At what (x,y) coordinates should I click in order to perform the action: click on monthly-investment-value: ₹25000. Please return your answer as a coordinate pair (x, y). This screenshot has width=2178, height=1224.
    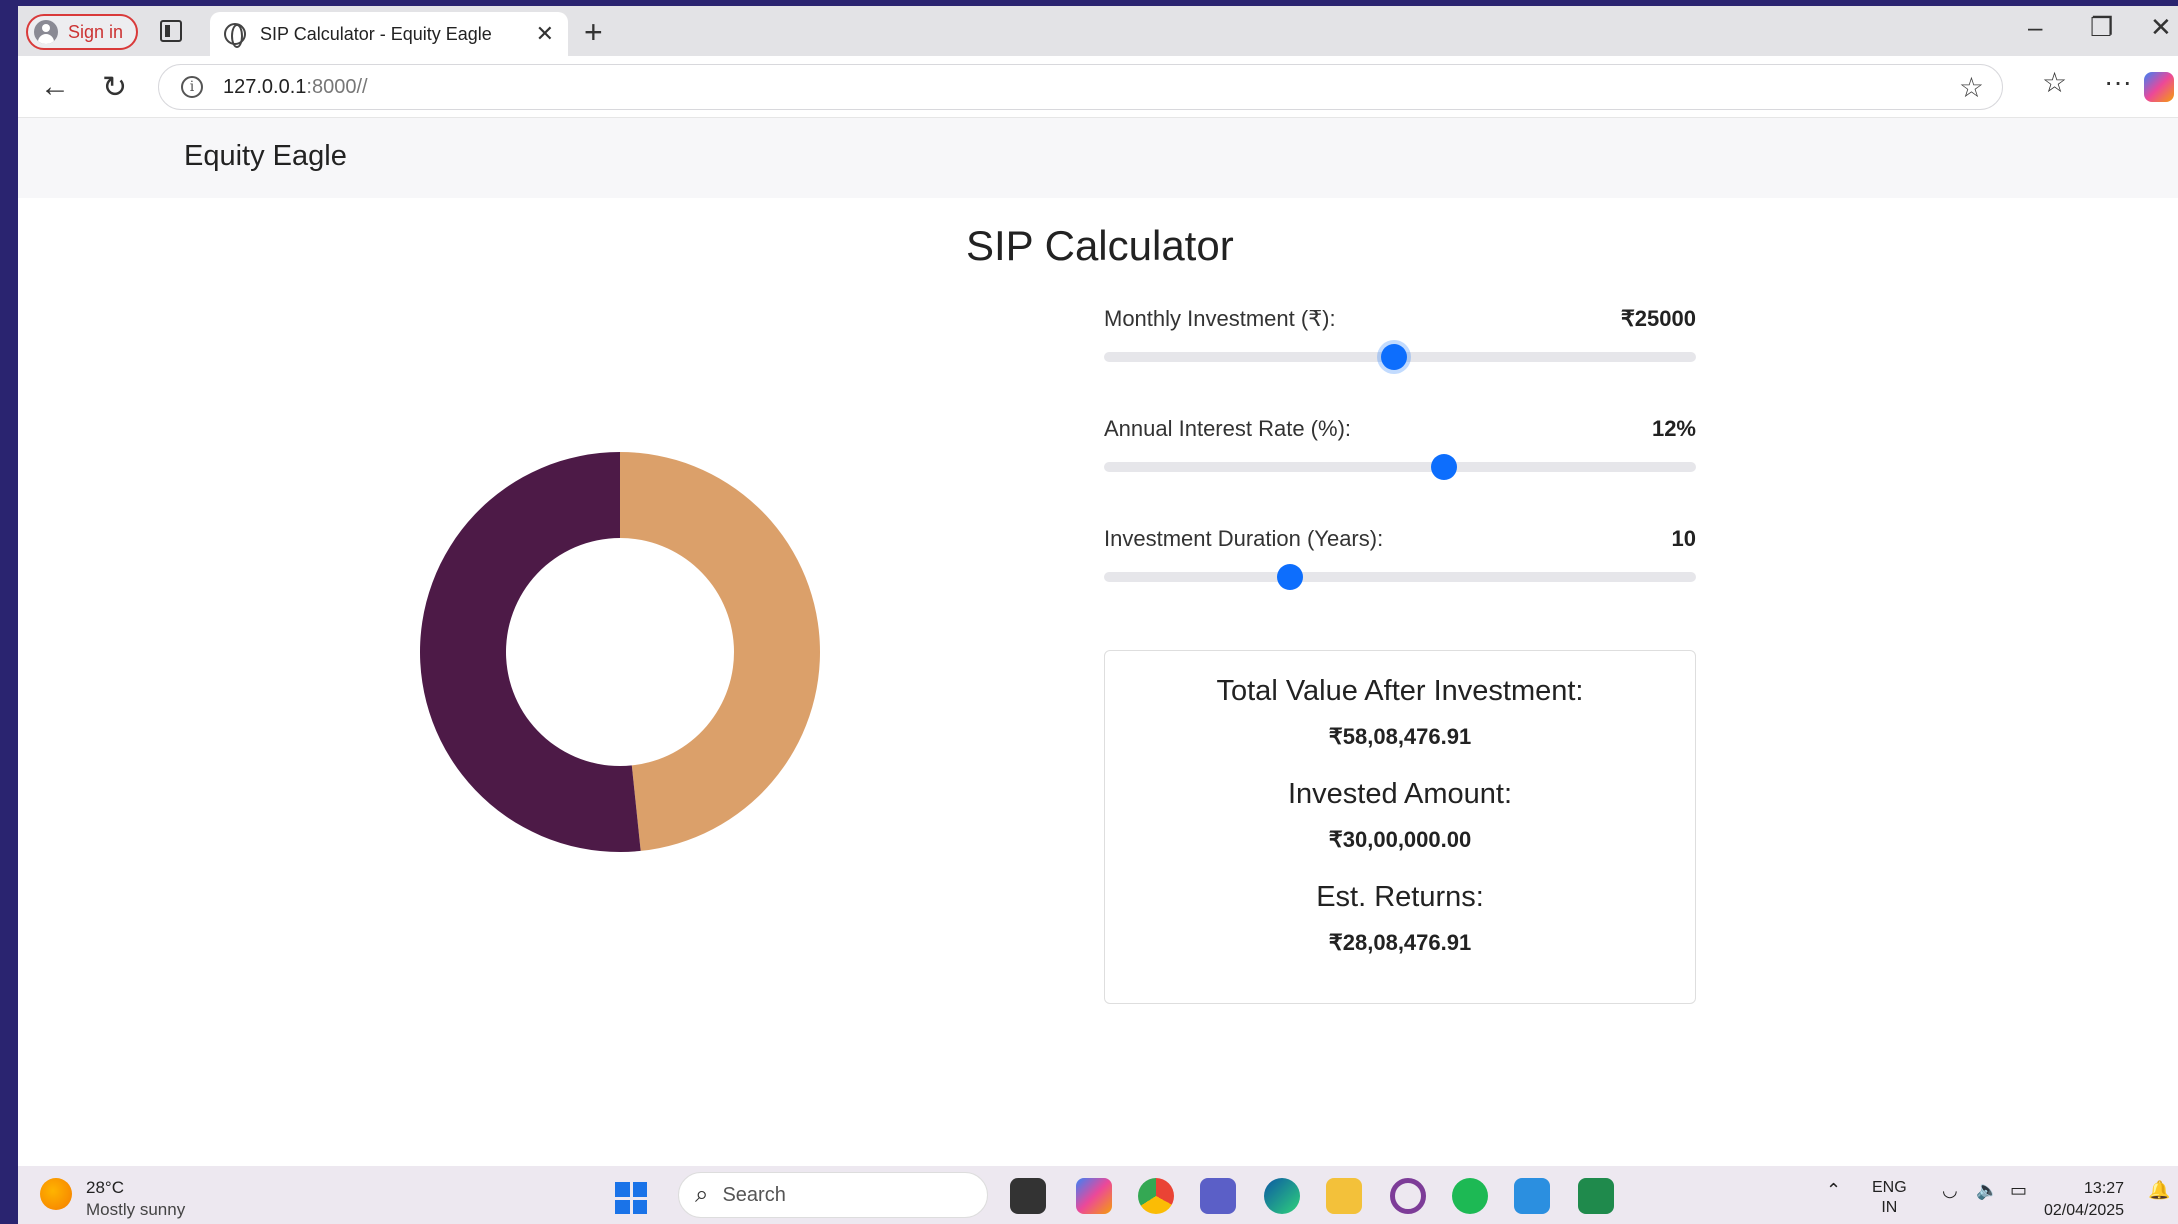
    Looking at the image, I should click on (1658, 318).